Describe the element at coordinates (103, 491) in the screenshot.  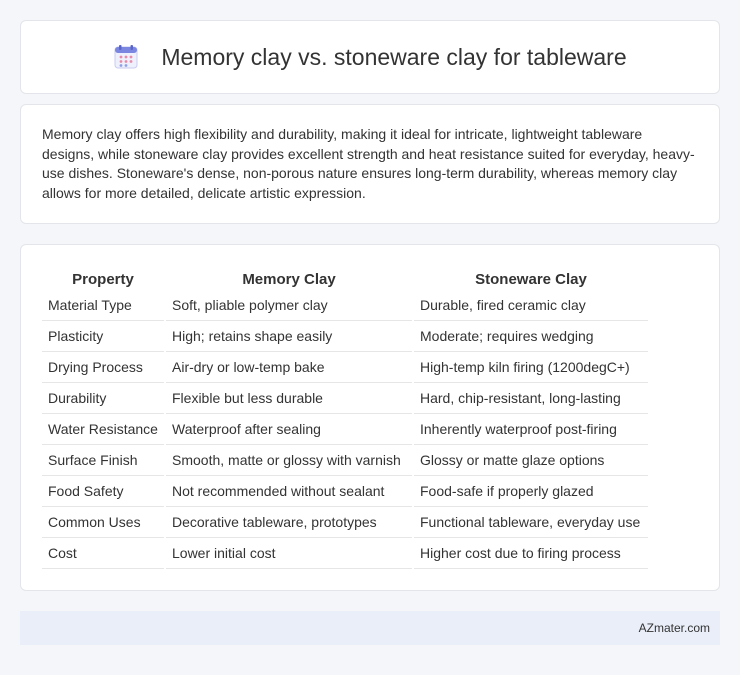
I see `property-cell: Food Safety` at that location.